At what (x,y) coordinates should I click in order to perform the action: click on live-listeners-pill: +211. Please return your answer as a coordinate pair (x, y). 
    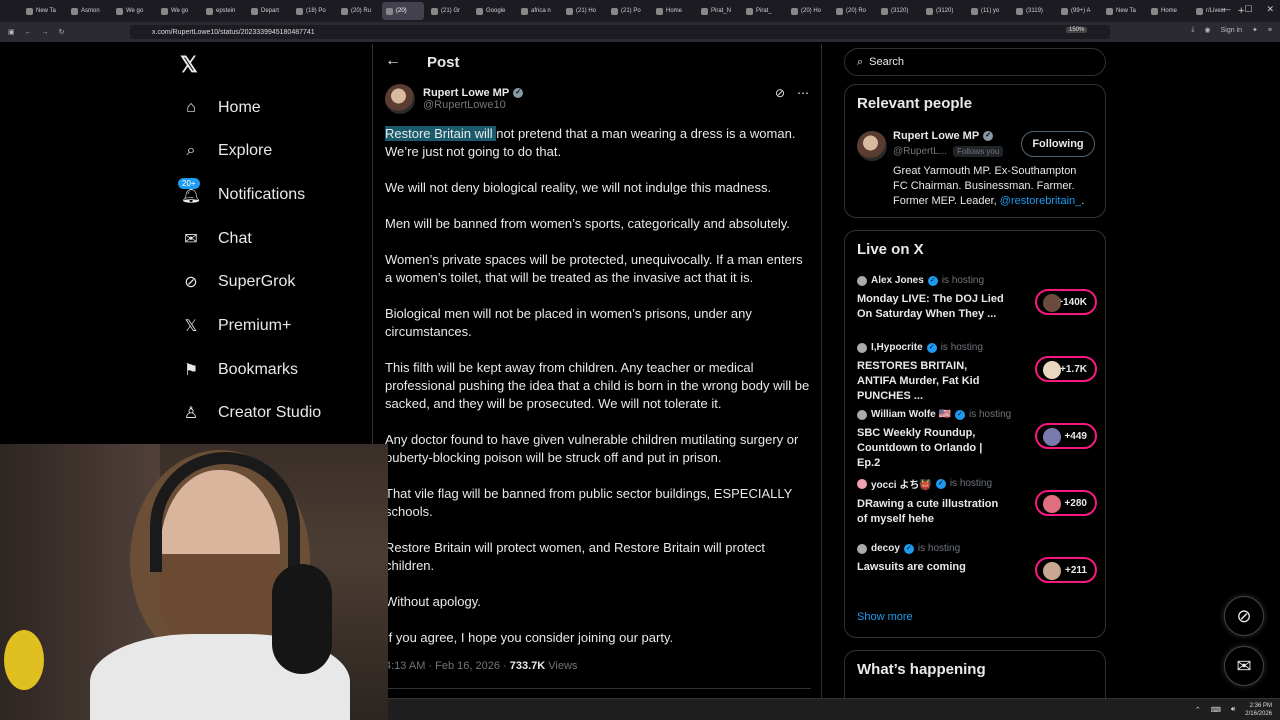
    Looking at the image, I should click on (1066, 570).